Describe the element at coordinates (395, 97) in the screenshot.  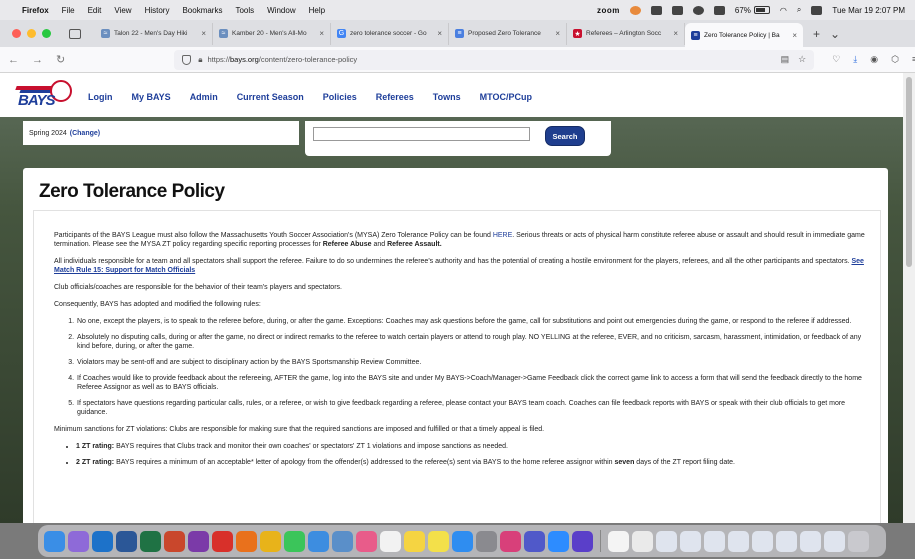
I see `nav-referees: Referees` at that location.